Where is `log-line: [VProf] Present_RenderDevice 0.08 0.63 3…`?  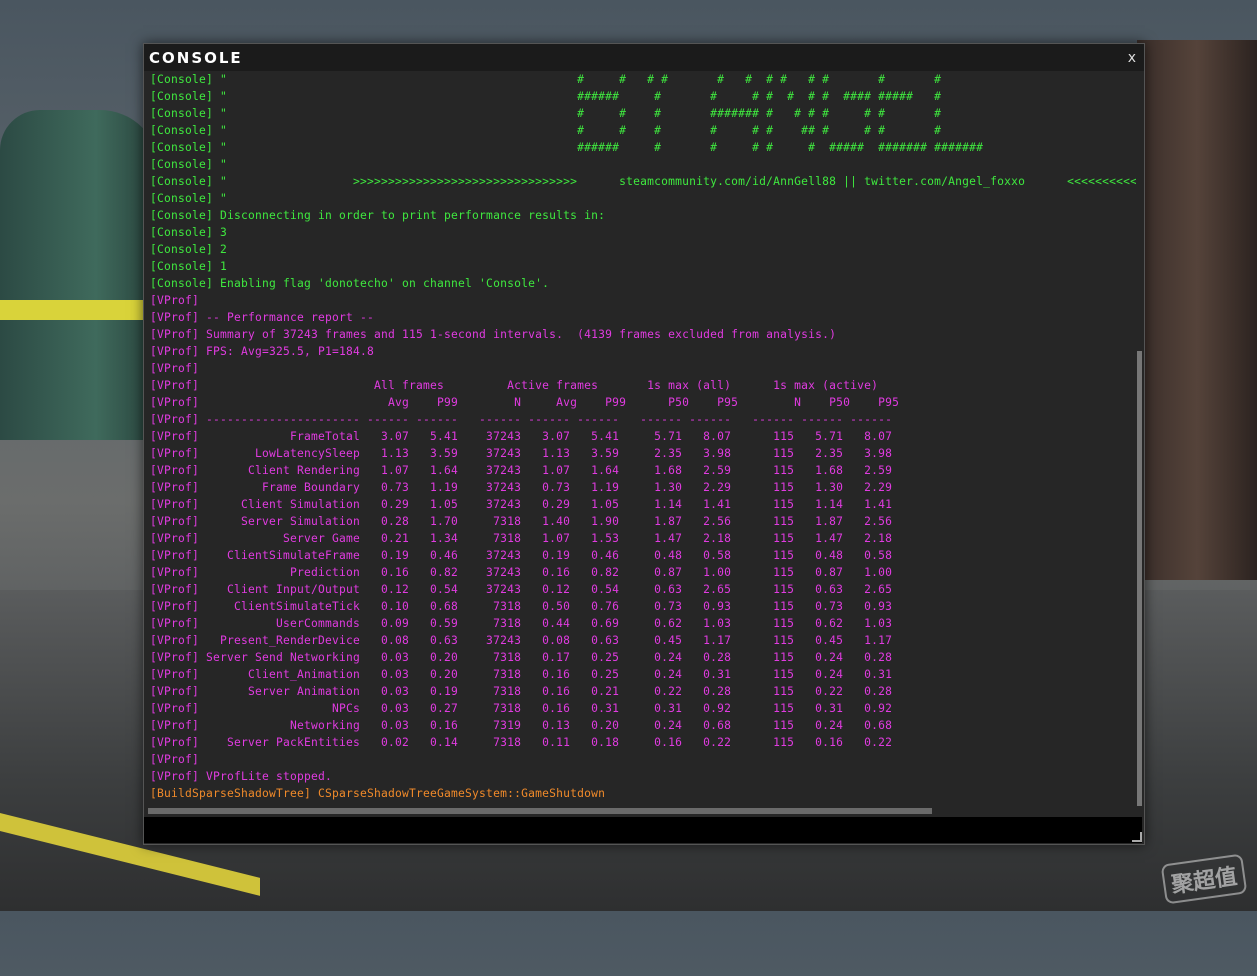 log-line: [VProf] Present_RenderDevice 0.08 0.63 3… is located at coordinates (521, 640).